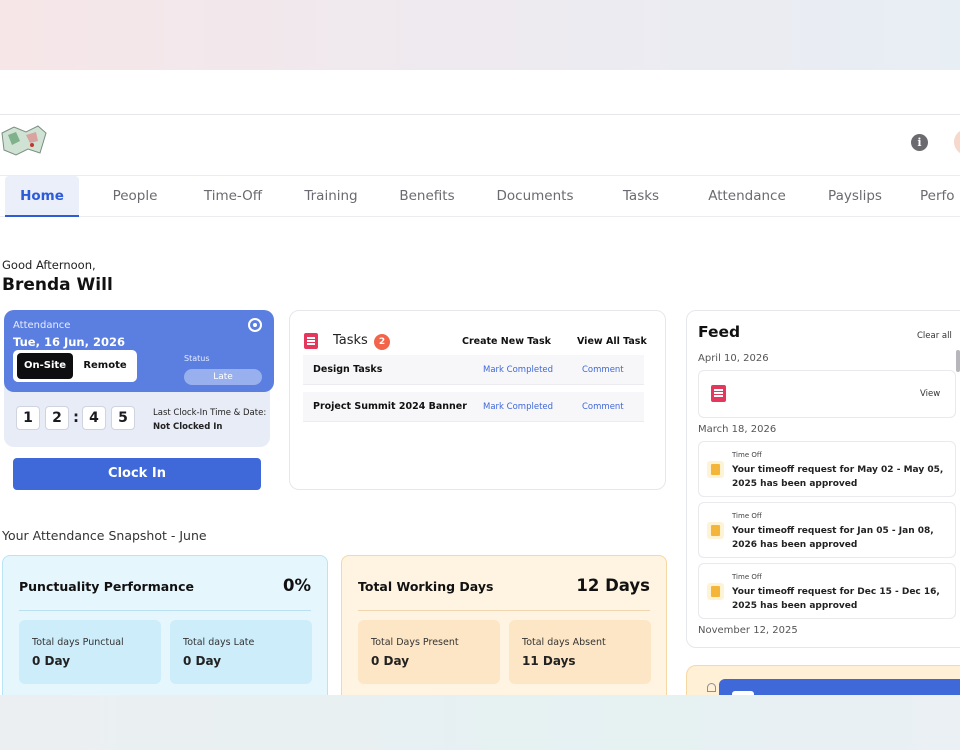 This screenshot has height=750, width=960. What do you see at coordinates (223, 377) in the screenshot?
I see `status-badge: Late` at bounding box center [223, 377].